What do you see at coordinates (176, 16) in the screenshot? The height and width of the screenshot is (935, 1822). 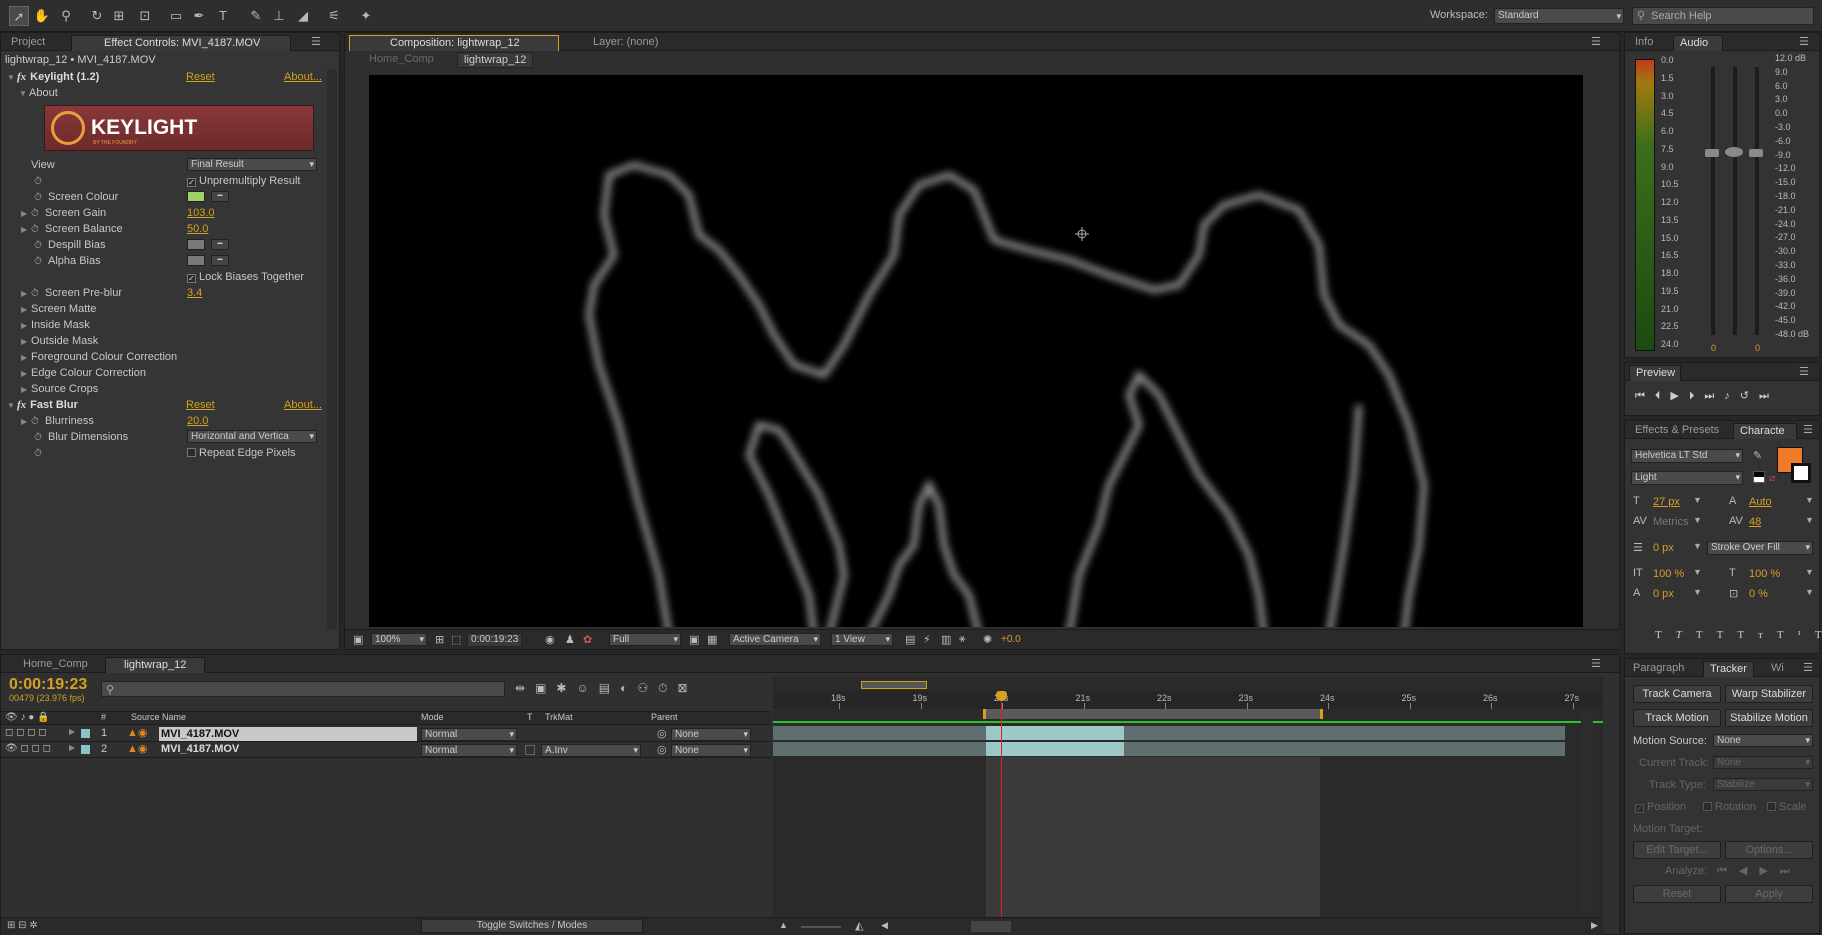 I see `rectangle-tool-icon: ▭` at bounding box center [176, 16].